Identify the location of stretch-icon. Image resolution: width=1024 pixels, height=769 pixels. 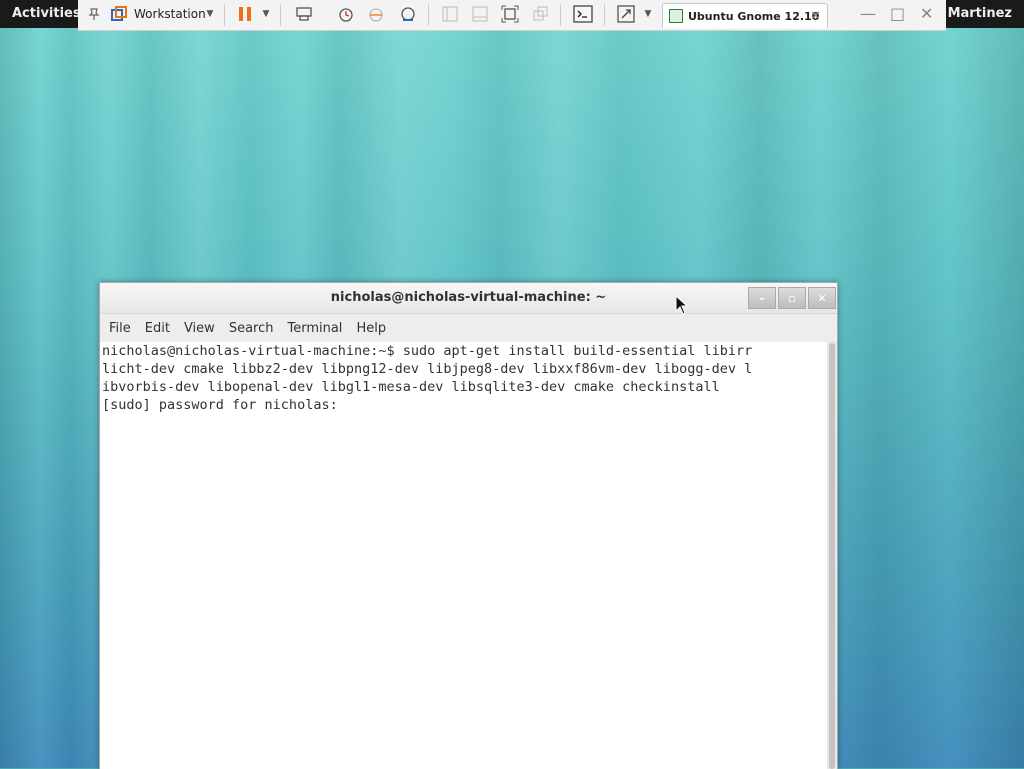
(626, 14).